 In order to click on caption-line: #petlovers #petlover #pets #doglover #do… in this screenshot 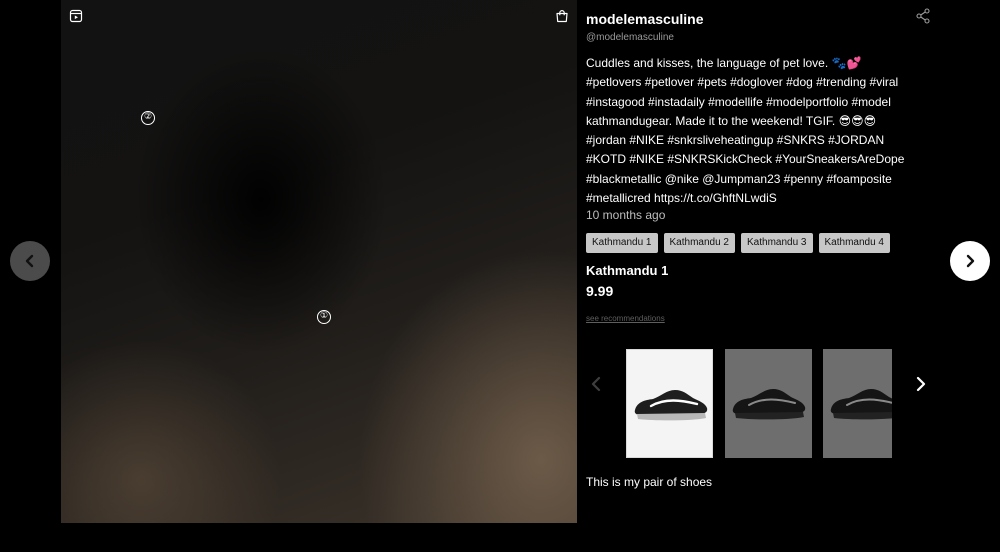, I will do `click(742, 82)`.